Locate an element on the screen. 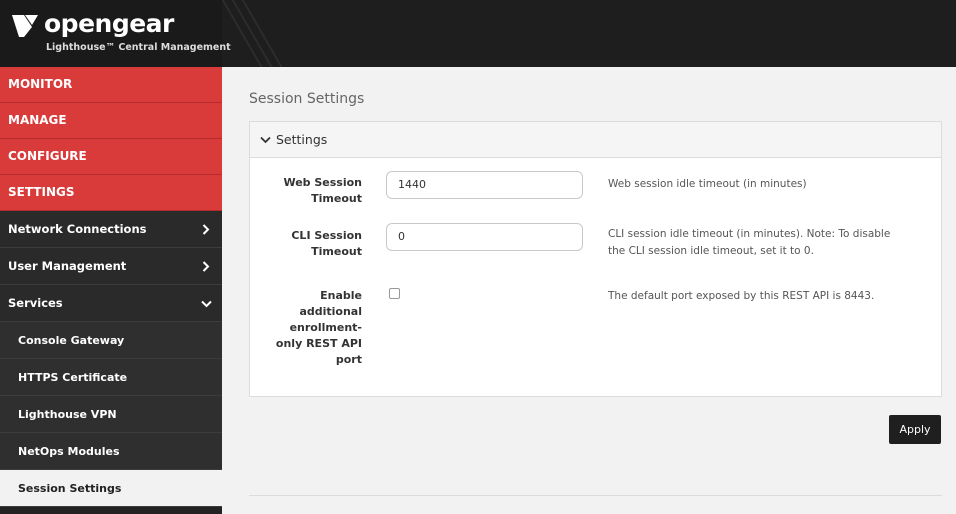 This screenshot has width=956, height=514. cli-session-timeout-label: CLI Session Timeout is located at coordinates (326, 243).